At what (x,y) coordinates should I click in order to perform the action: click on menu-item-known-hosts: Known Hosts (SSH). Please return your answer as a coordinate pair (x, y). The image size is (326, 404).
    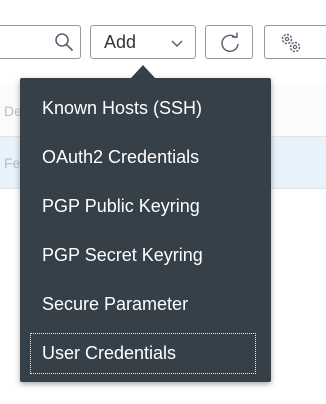
    Looking at the image, I should click on (145, 108).